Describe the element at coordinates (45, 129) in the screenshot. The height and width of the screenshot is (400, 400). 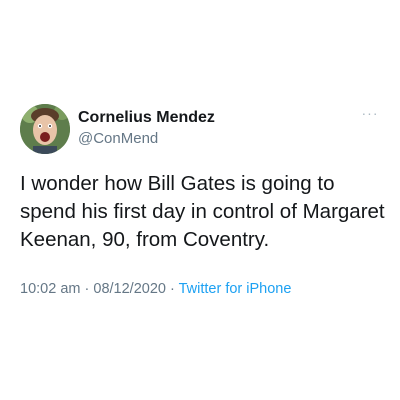
I see `avatar` at that location.